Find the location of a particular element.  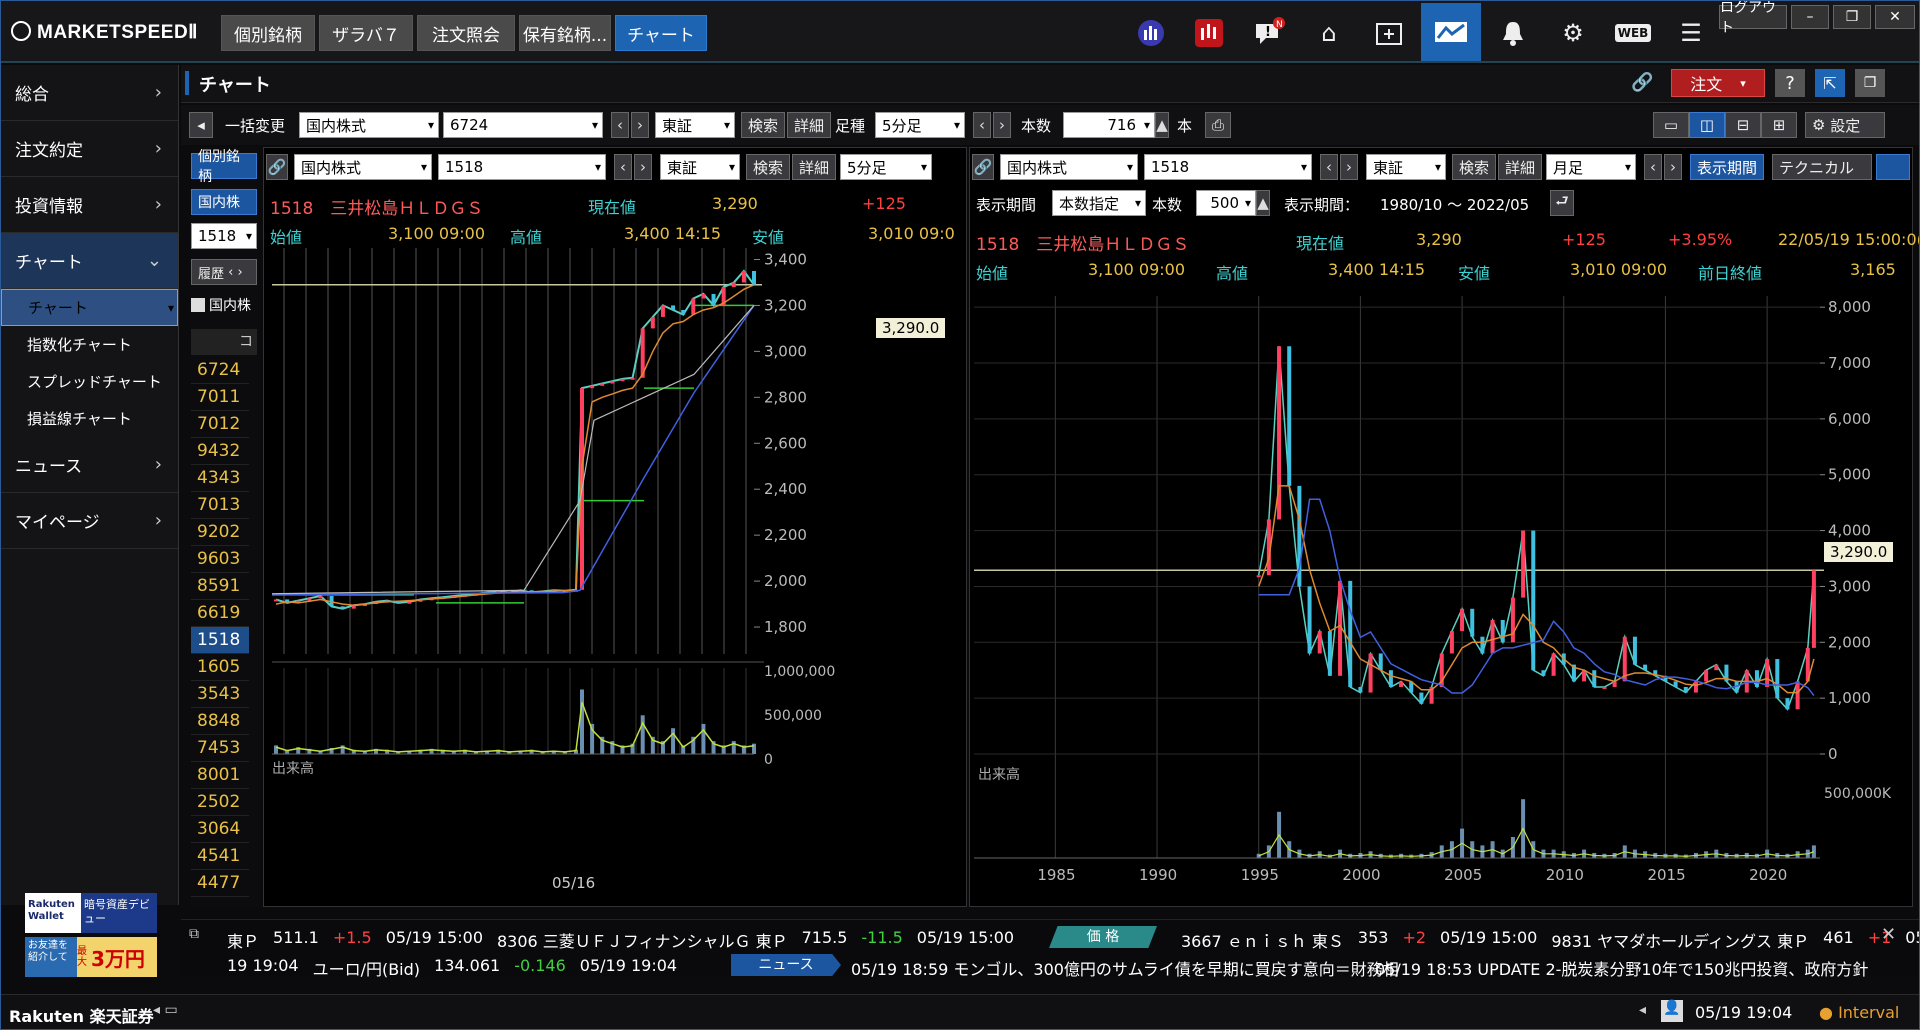

period-mode-select: 本数指定 is located at coordinates (1099, 203).